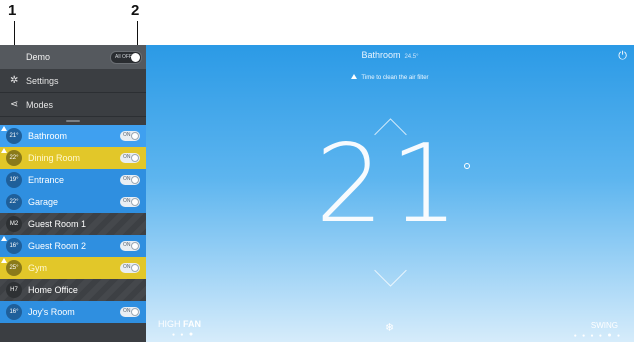  Describe the element at coordinates (381, 55) in the screenshot. I see `room-title-name: Bathroom` at that location.